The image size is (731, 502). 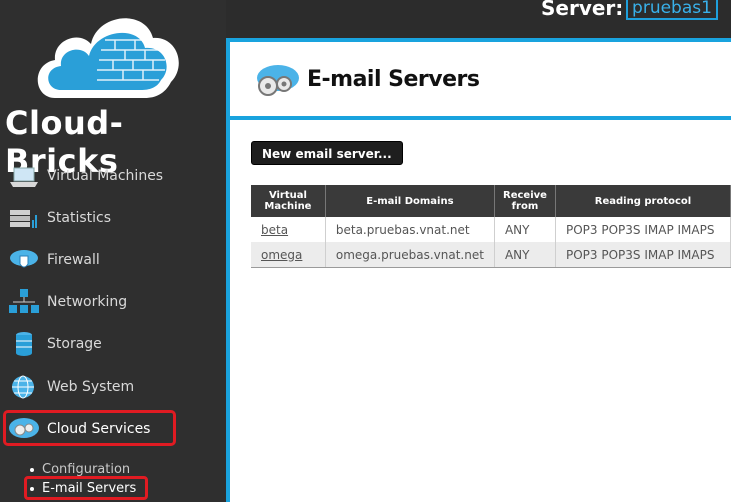 What do you see at coordinates (79, 218) in the screenshot?
I see `sidebar-item-label: Statistics` at bounding box center [79, 218].